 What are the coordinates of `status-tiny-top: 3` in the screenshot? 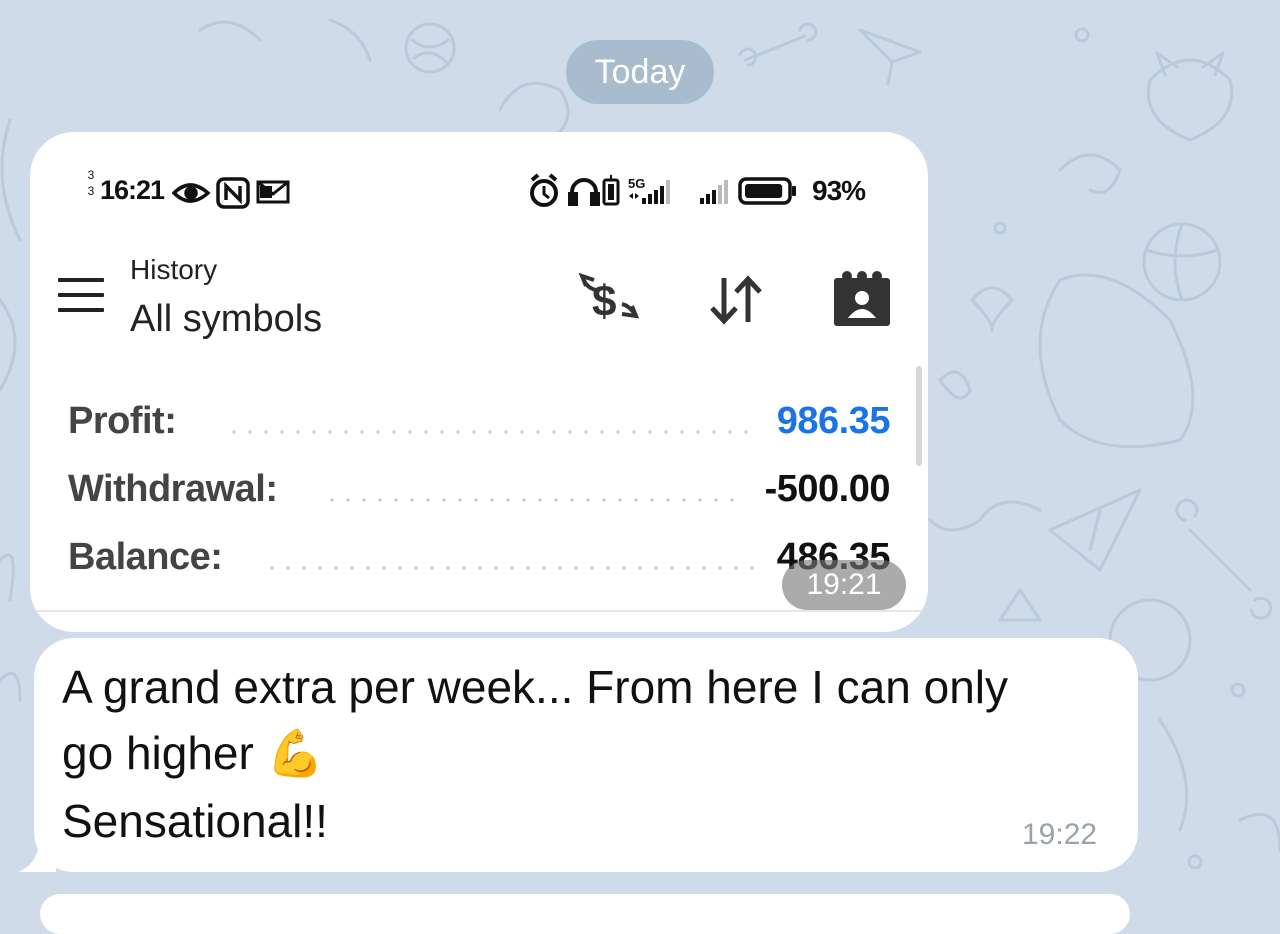 It's located at (91, 175).